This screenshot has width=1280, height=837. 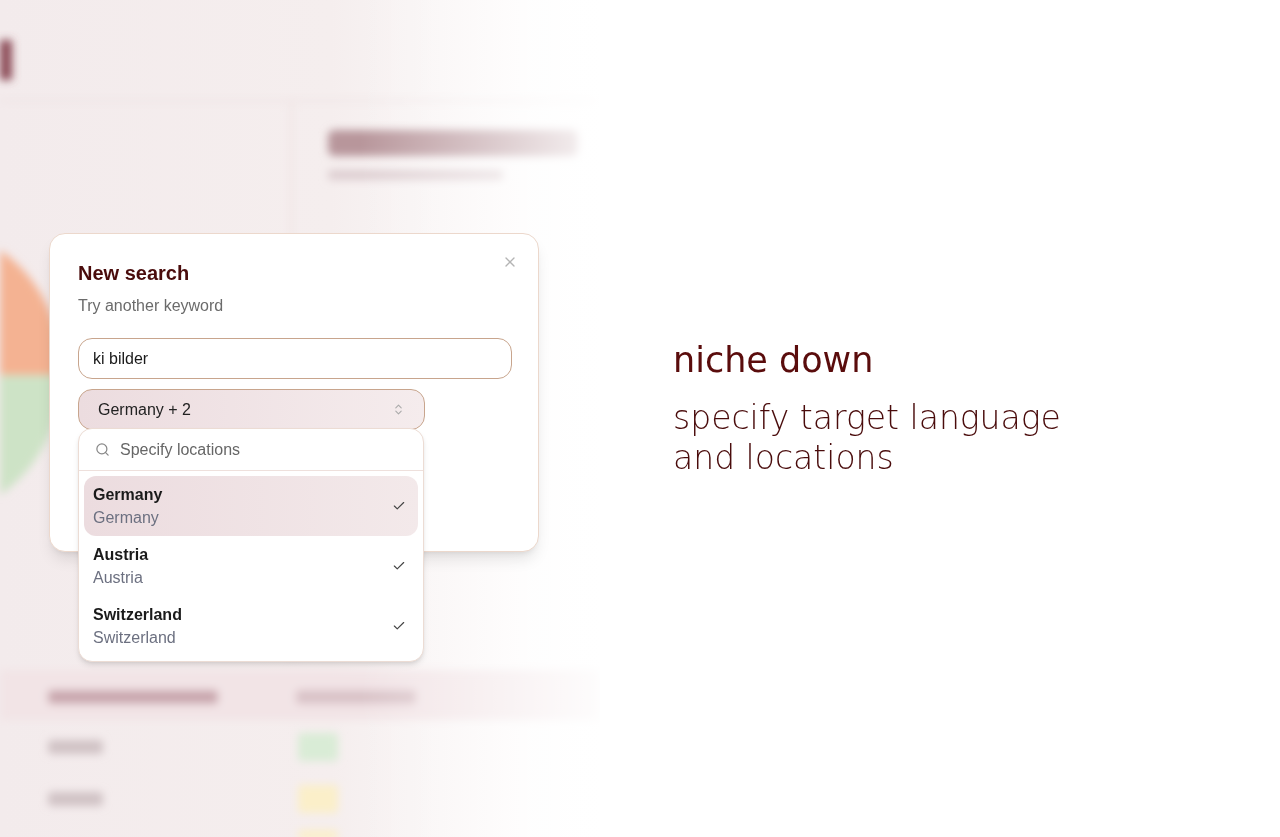 I want to click on dialog-title: New search, so click(x=134, y=273).